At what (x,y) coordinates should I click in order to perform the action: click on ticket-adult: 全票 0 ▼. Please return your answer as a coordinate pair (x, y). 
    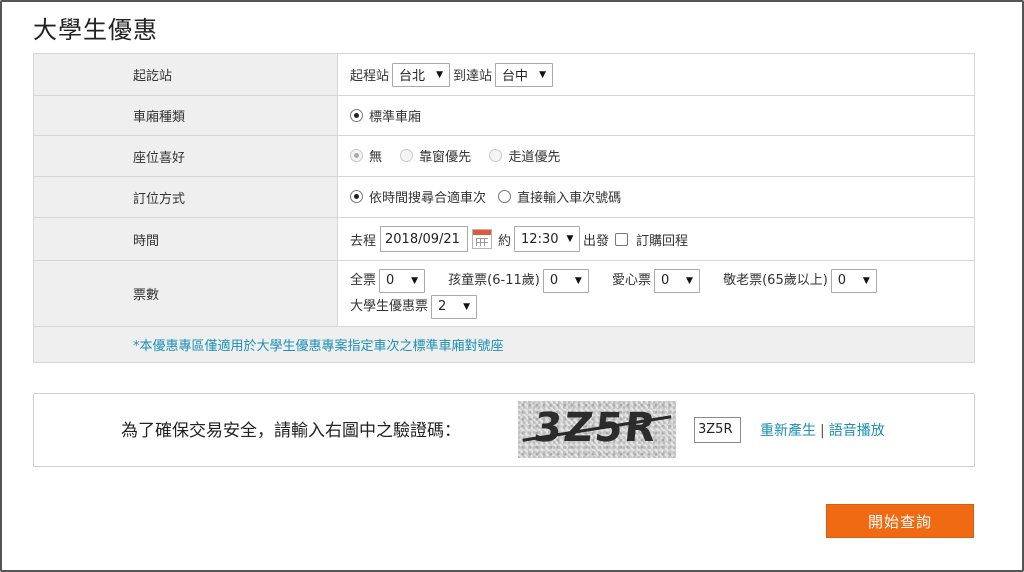
    Looking at the image, I should click on (389, 281).